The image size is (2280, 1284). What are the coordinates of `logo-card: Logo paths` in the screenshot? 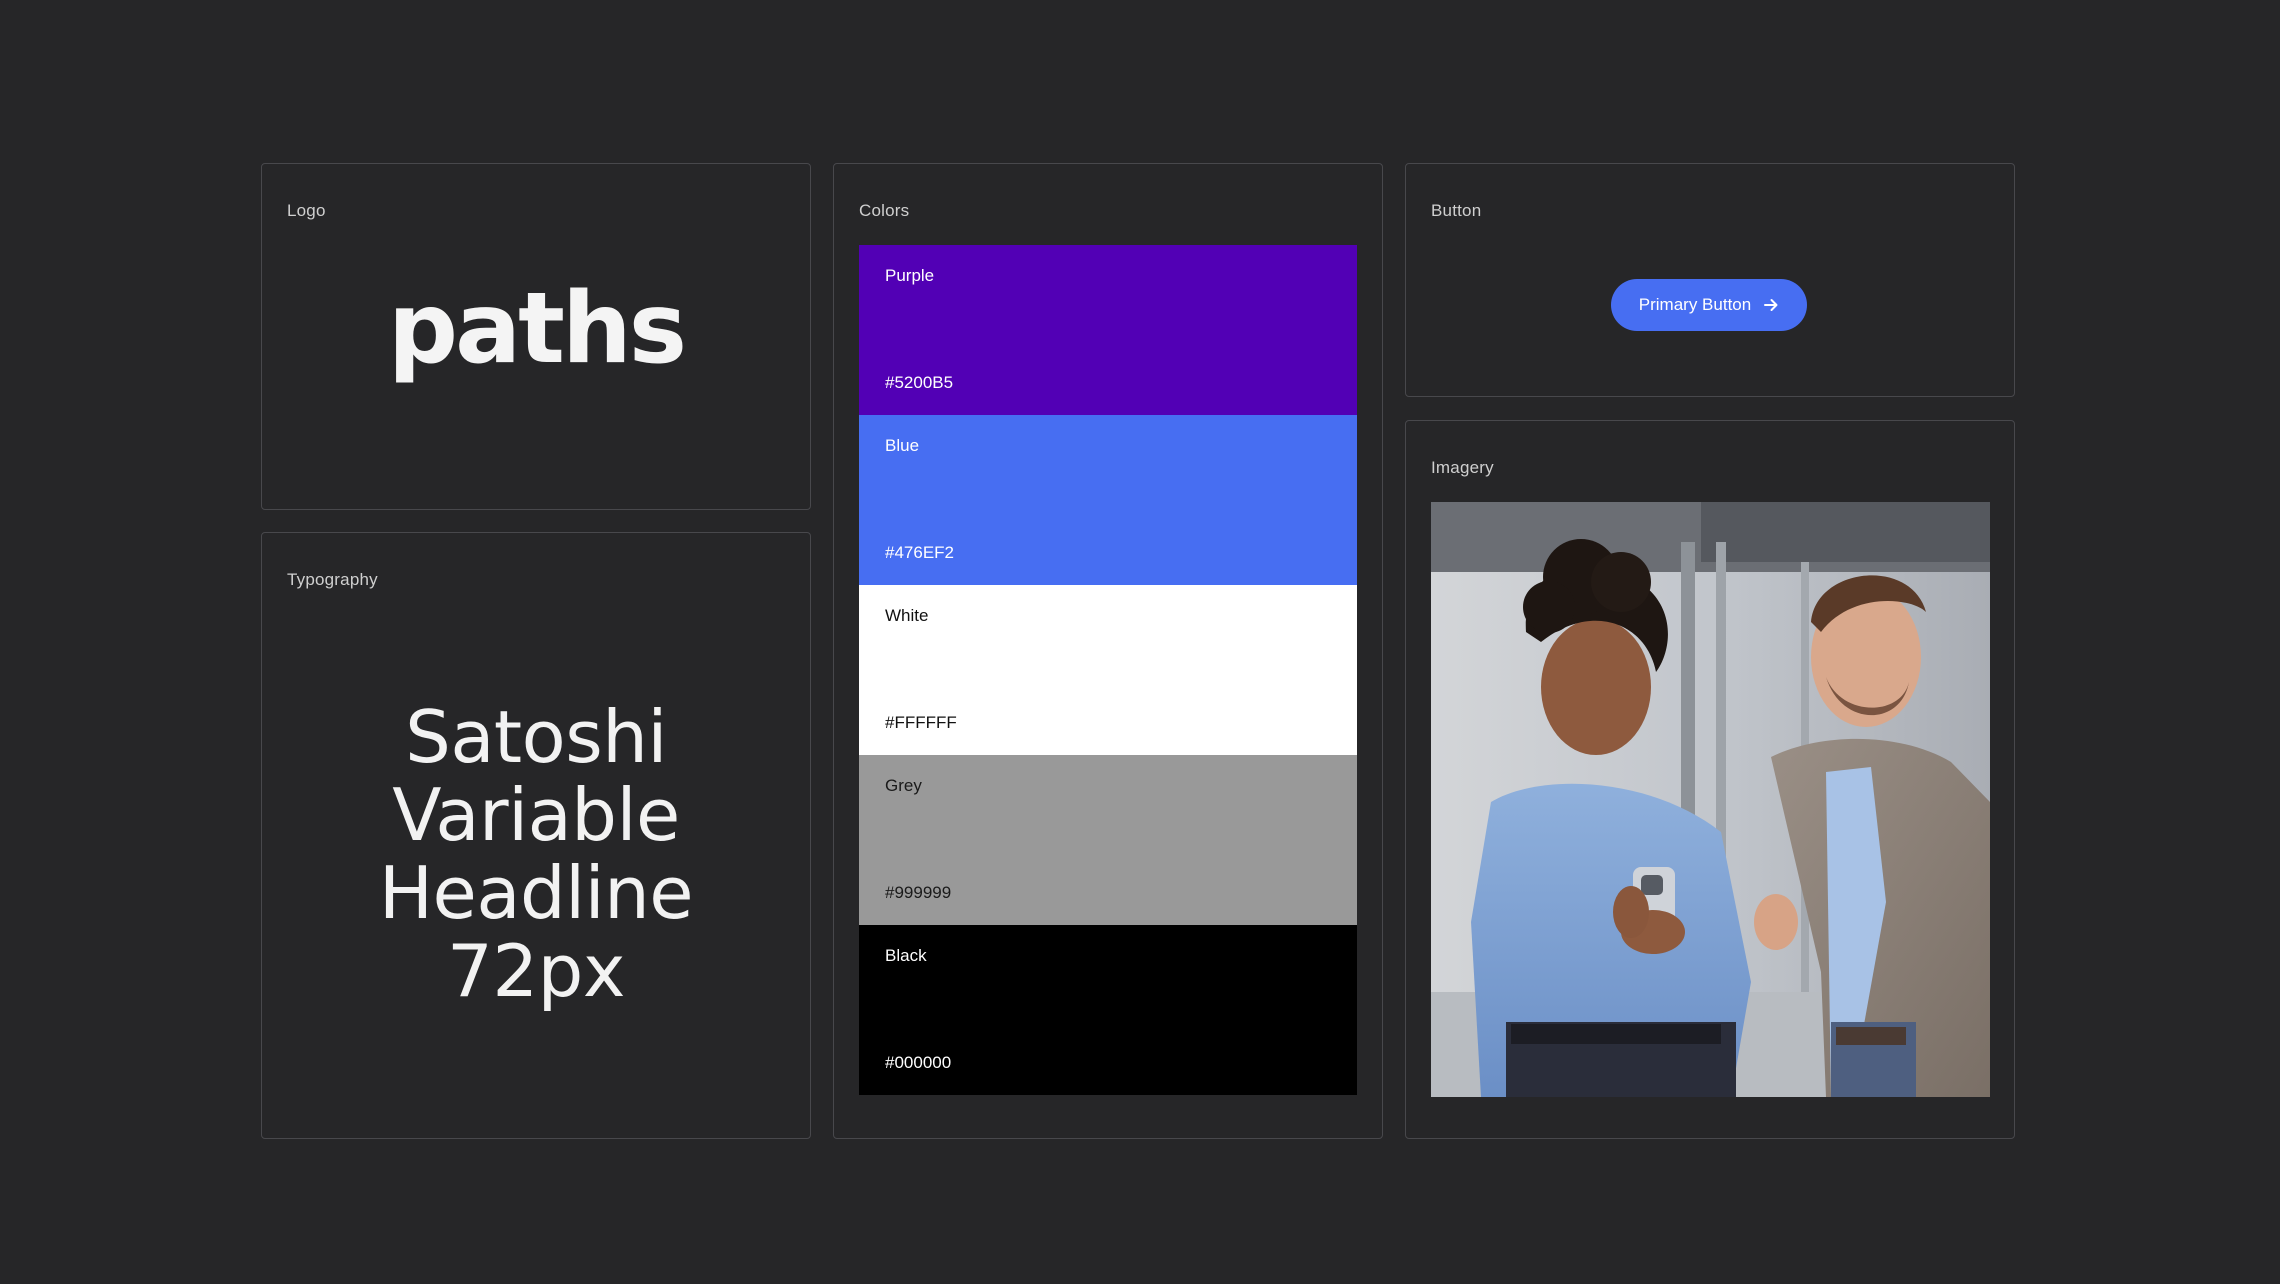 It's located at (536, 336).